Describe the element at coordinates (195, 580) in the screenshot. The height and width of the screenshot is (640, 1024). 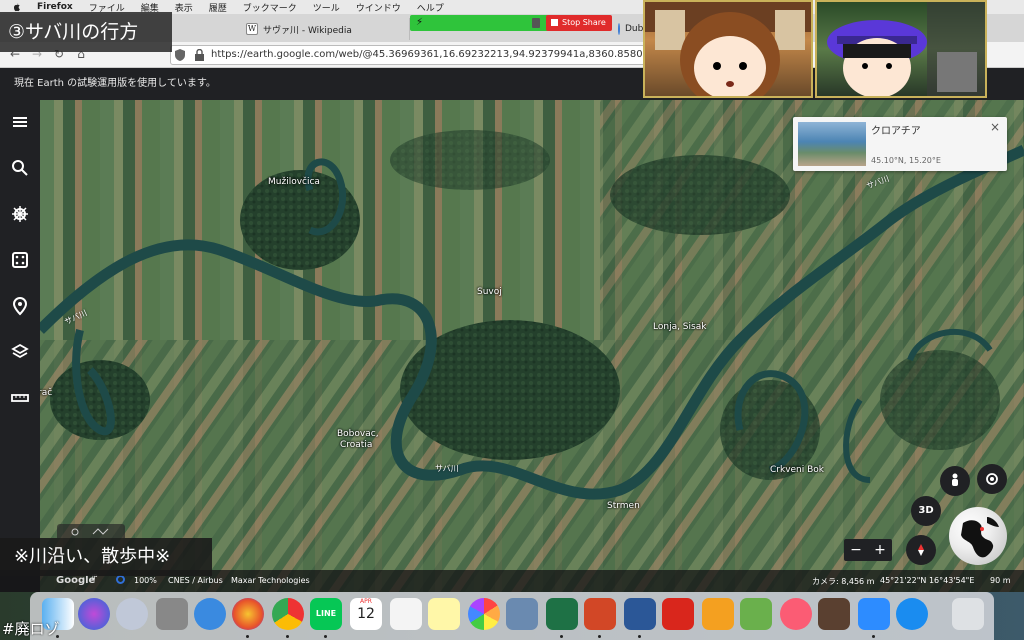
I see `imagery-attribution: CNES / Airbus` at that location.